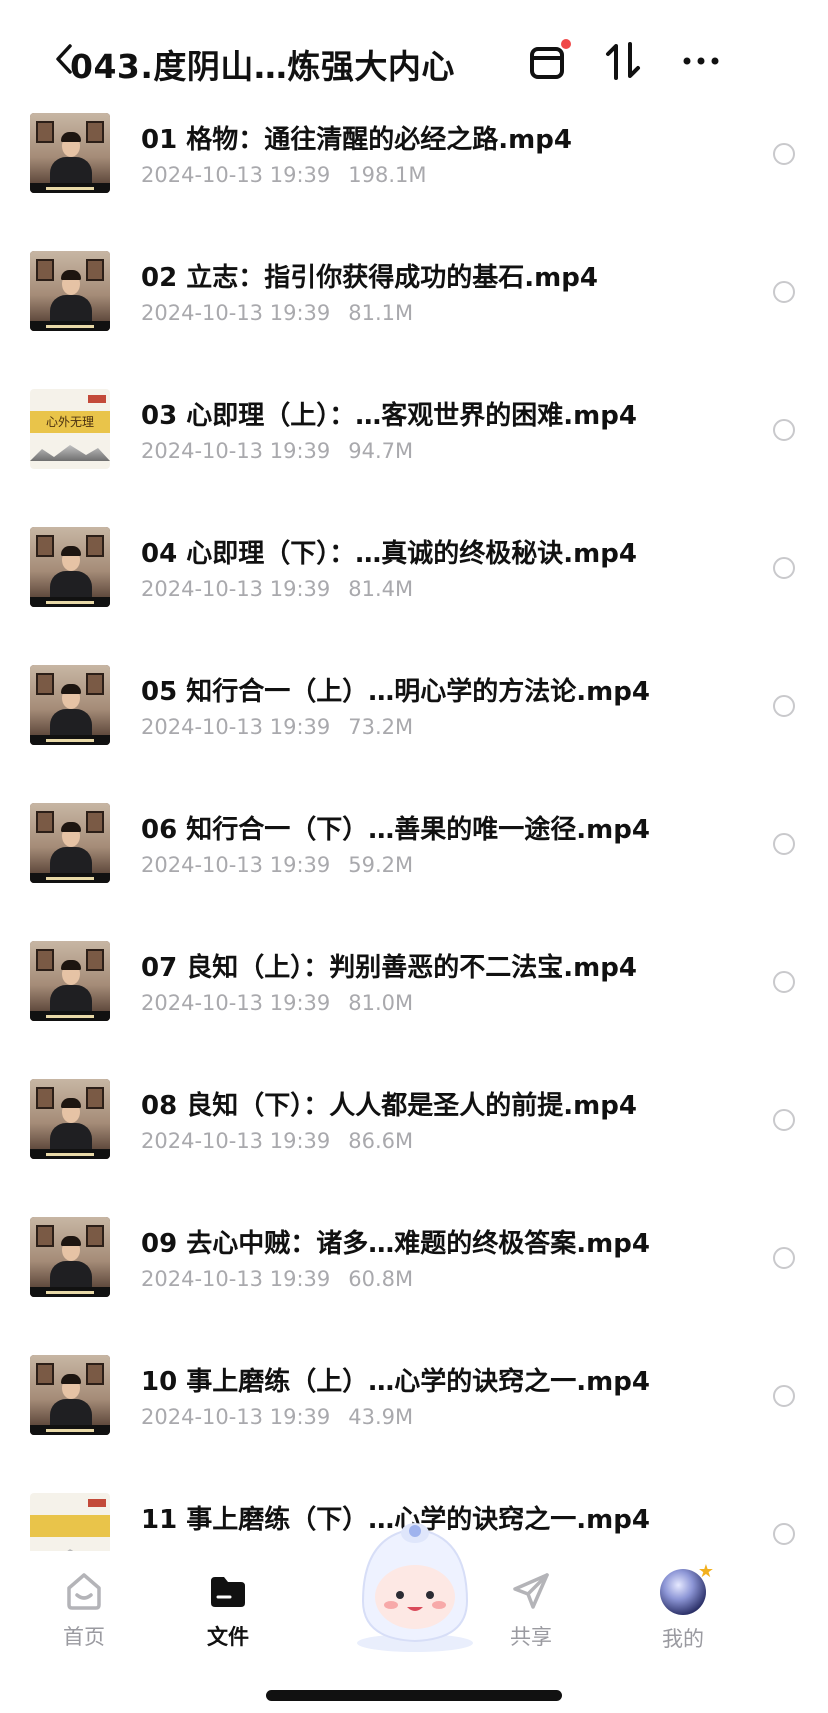 The width and height of the screenshot is (828, 1713). Describe the element at coordinates (389, 416) in the screenshot. I see `file-name: 03 心即理（上）：…客观世界的困难.mp4` at that location.